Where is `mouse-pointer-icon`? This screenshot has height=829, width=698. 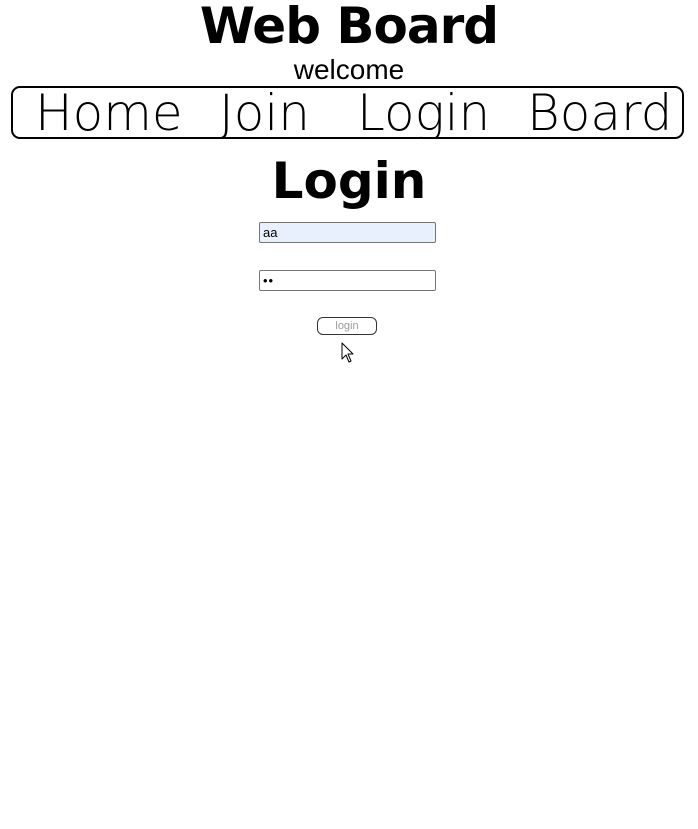 mouse-pointer-icon is located at coordinates (347, 352).